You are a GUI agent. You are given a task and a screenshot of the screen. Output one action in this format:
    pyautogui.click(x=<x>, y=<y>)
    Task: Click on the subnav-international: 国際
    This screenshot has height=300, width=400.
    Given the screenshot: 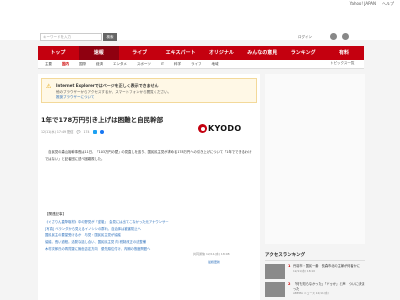 What is the action you would take?
    pyautogui.click(x=82, y=64)
    